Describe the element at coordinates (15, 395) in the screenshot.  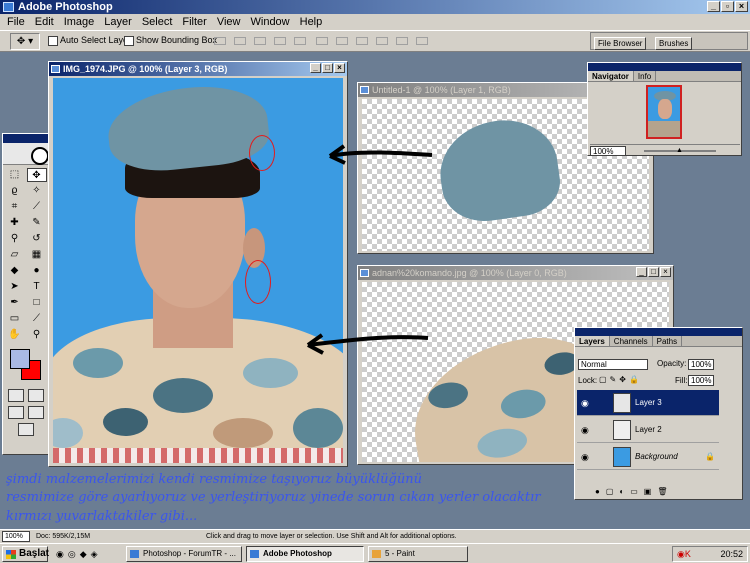
I see `standard-mode-icon` at that location.